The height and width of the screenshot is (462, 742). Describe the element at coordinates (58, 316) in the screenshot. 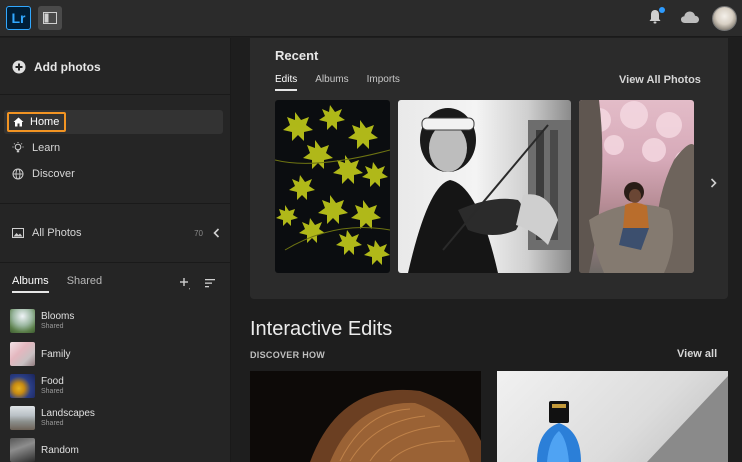

I see `album-name: Blooms` at that location.